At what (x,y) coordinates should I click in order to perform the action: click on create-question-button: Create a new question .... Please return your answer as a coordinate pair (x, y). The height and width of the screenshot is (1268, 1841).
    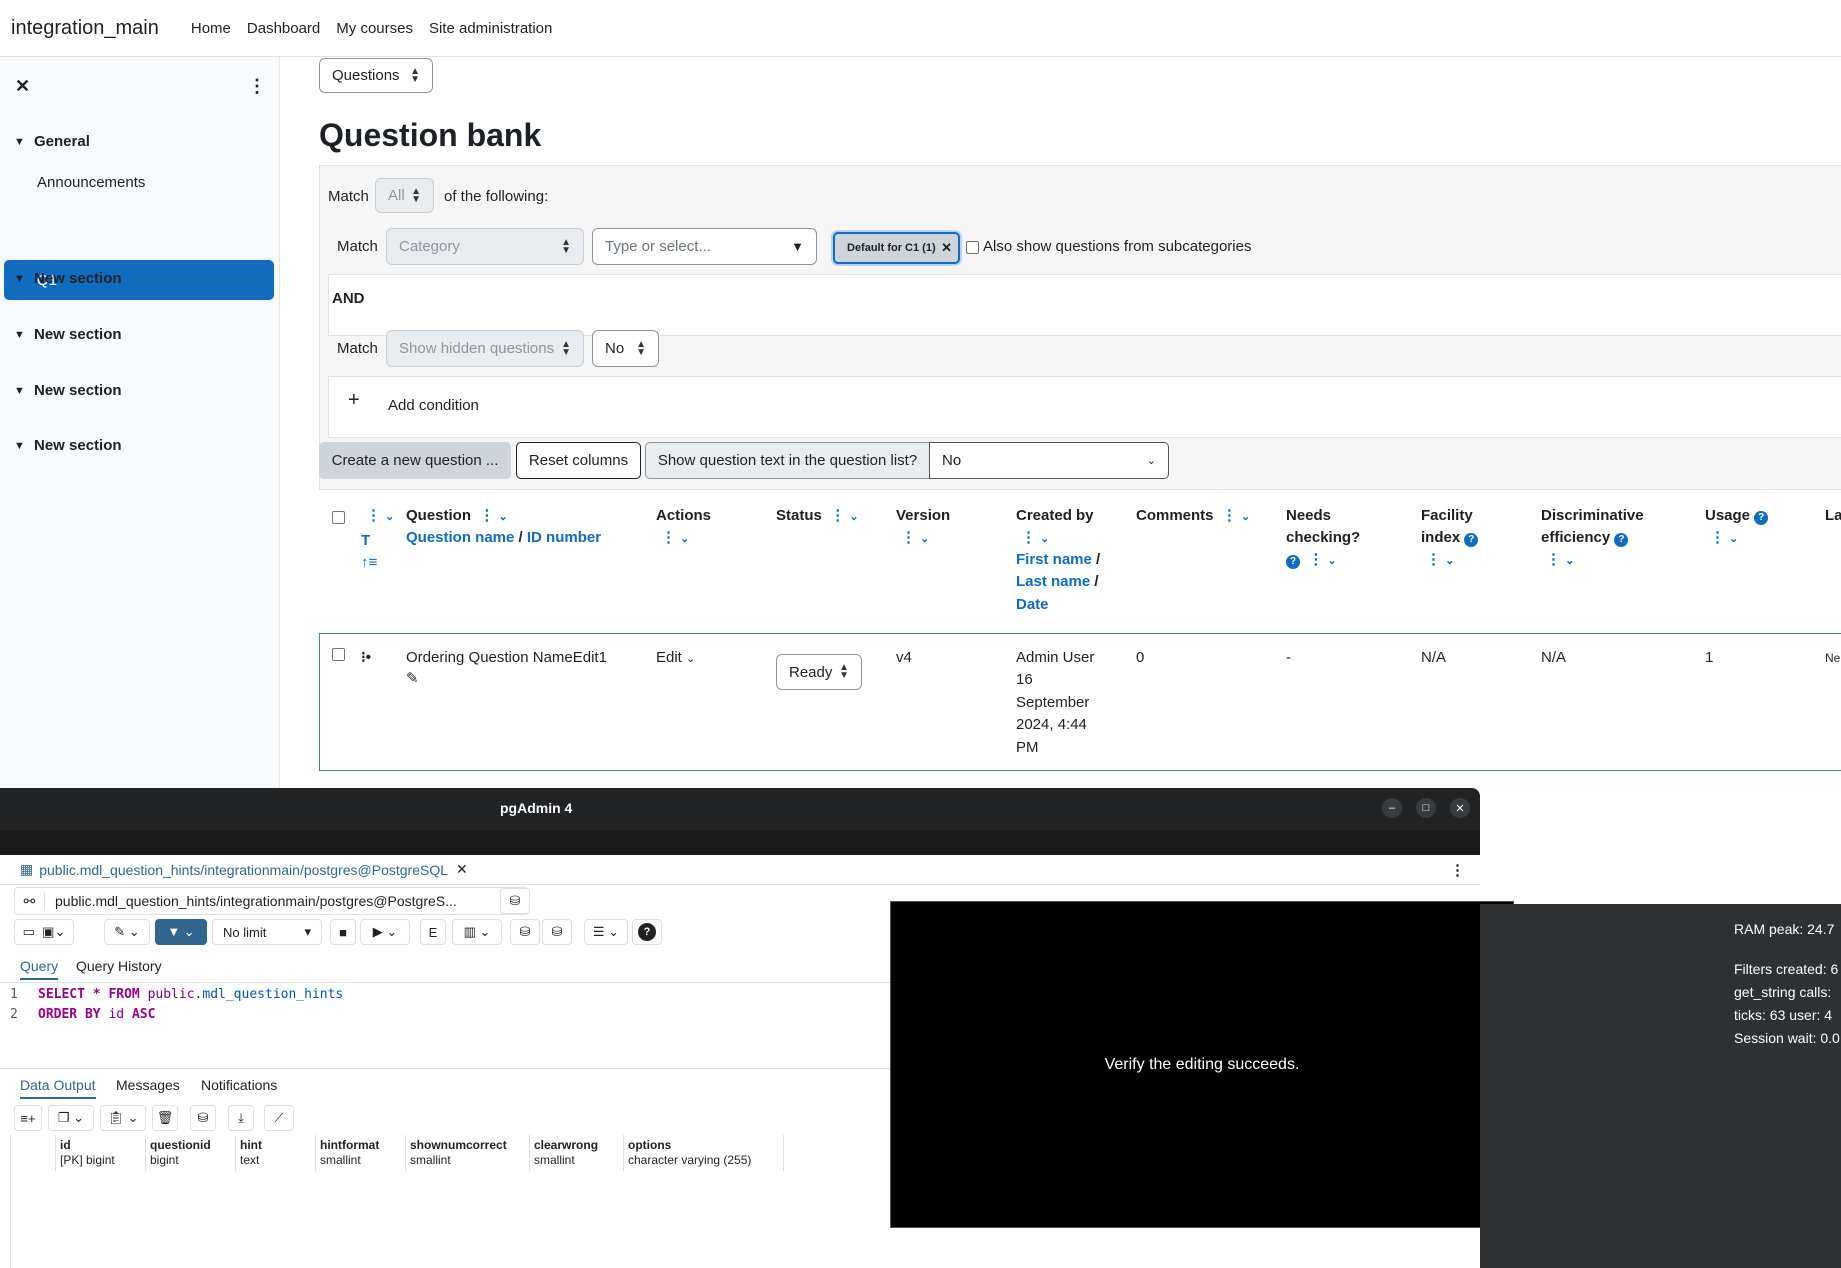
    Looking at the image, I should click on (415, 460).